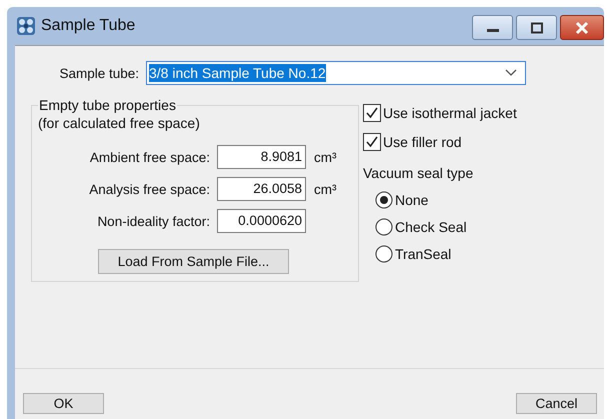 This screenshot has width=607, height=419. Describe the element at coordinates (411, 200) in the screenshot. I see `radio-label: None` at that location.